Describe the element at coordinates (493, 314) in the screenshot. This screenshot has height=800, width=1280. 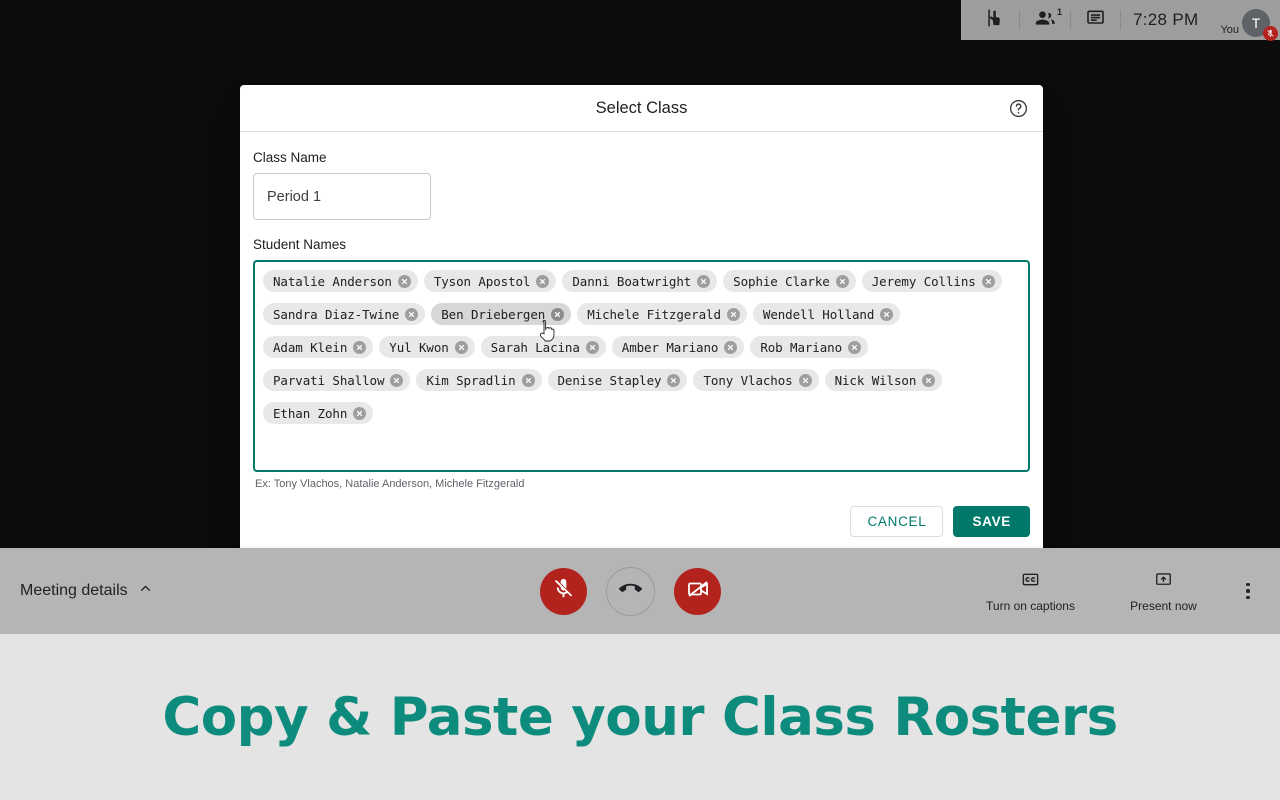
I see `student-chip-label: Ben Driebergen` at that location.